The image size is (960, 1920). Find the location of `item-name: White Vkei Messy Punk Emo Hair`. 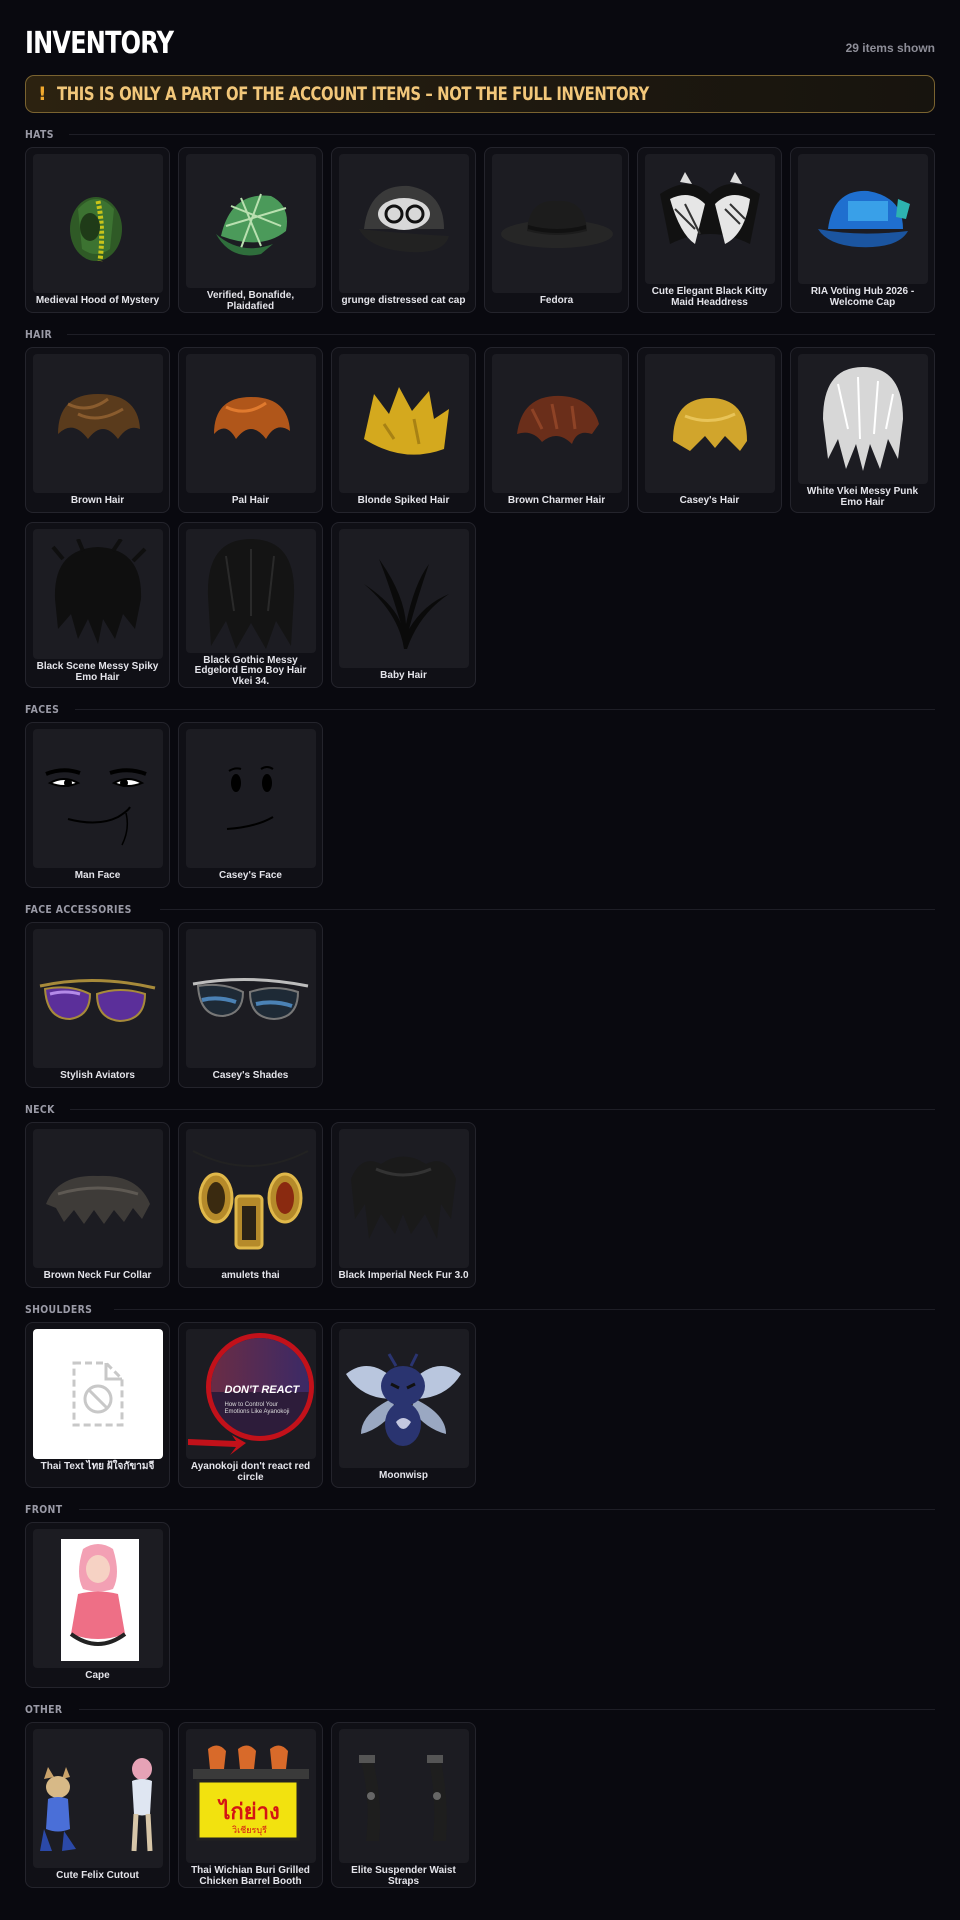

item-name: White Vkei Messy Punk Emo Hair is located at coordinates (862, 497).